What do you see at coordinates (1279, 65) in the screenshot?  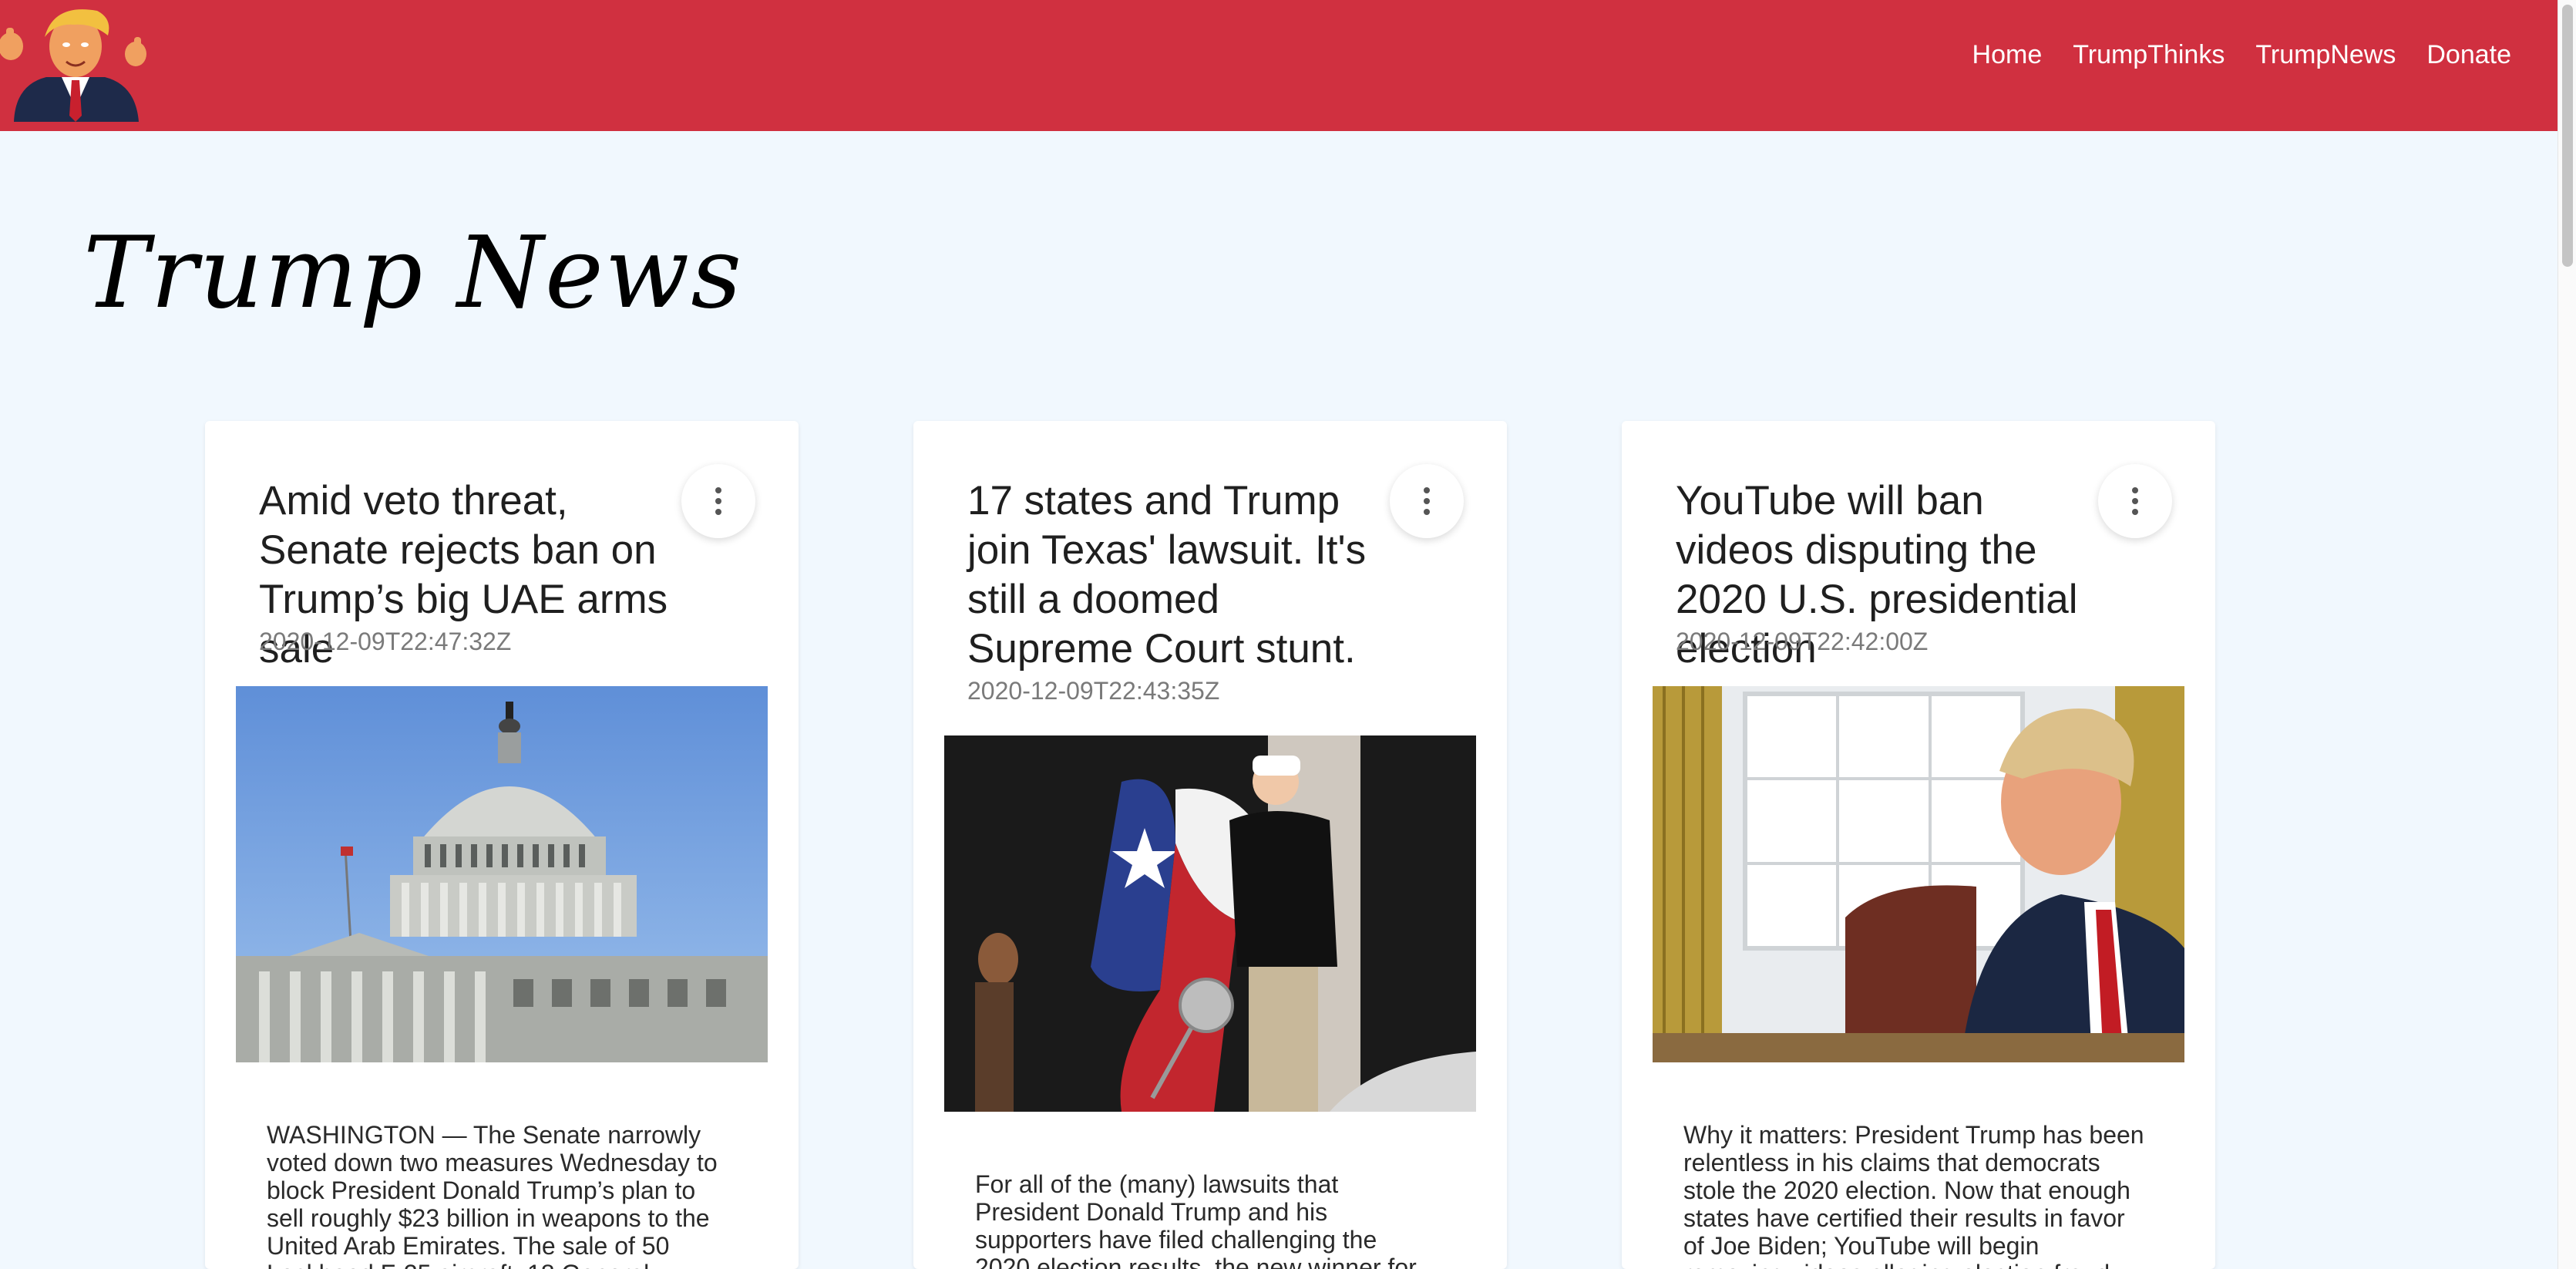 I see `navbar: Home TrumpThinks TrumpNews Donate` at bounding box center [1279, 65].